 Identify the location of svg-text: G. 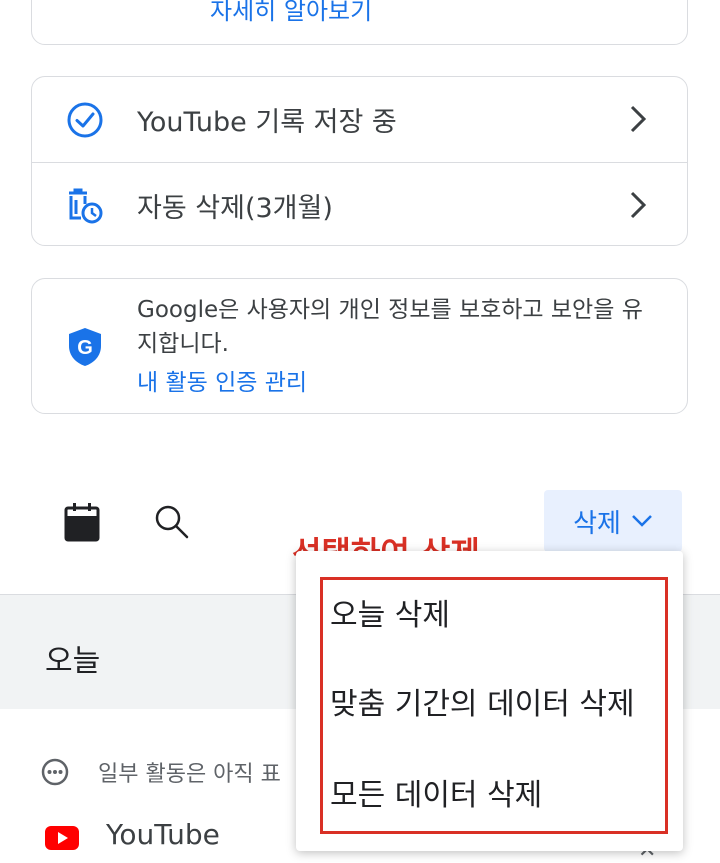
(85, 348).